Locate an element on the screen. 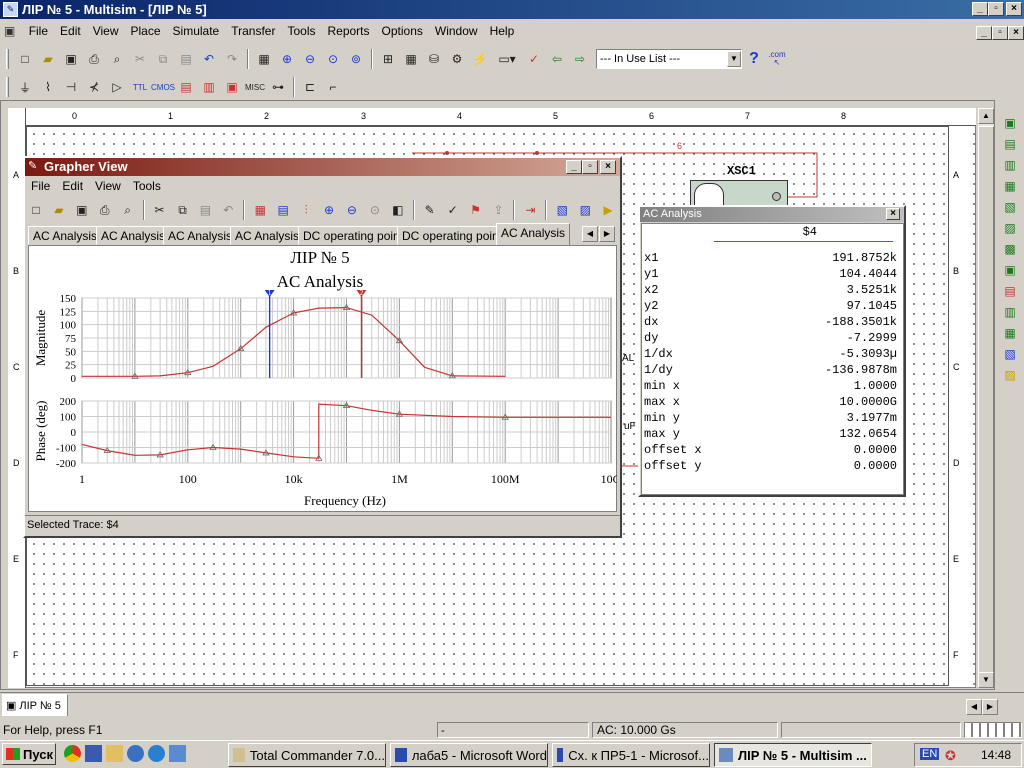  open-folder-icon: ▰ is located at coordinates (59, 210).